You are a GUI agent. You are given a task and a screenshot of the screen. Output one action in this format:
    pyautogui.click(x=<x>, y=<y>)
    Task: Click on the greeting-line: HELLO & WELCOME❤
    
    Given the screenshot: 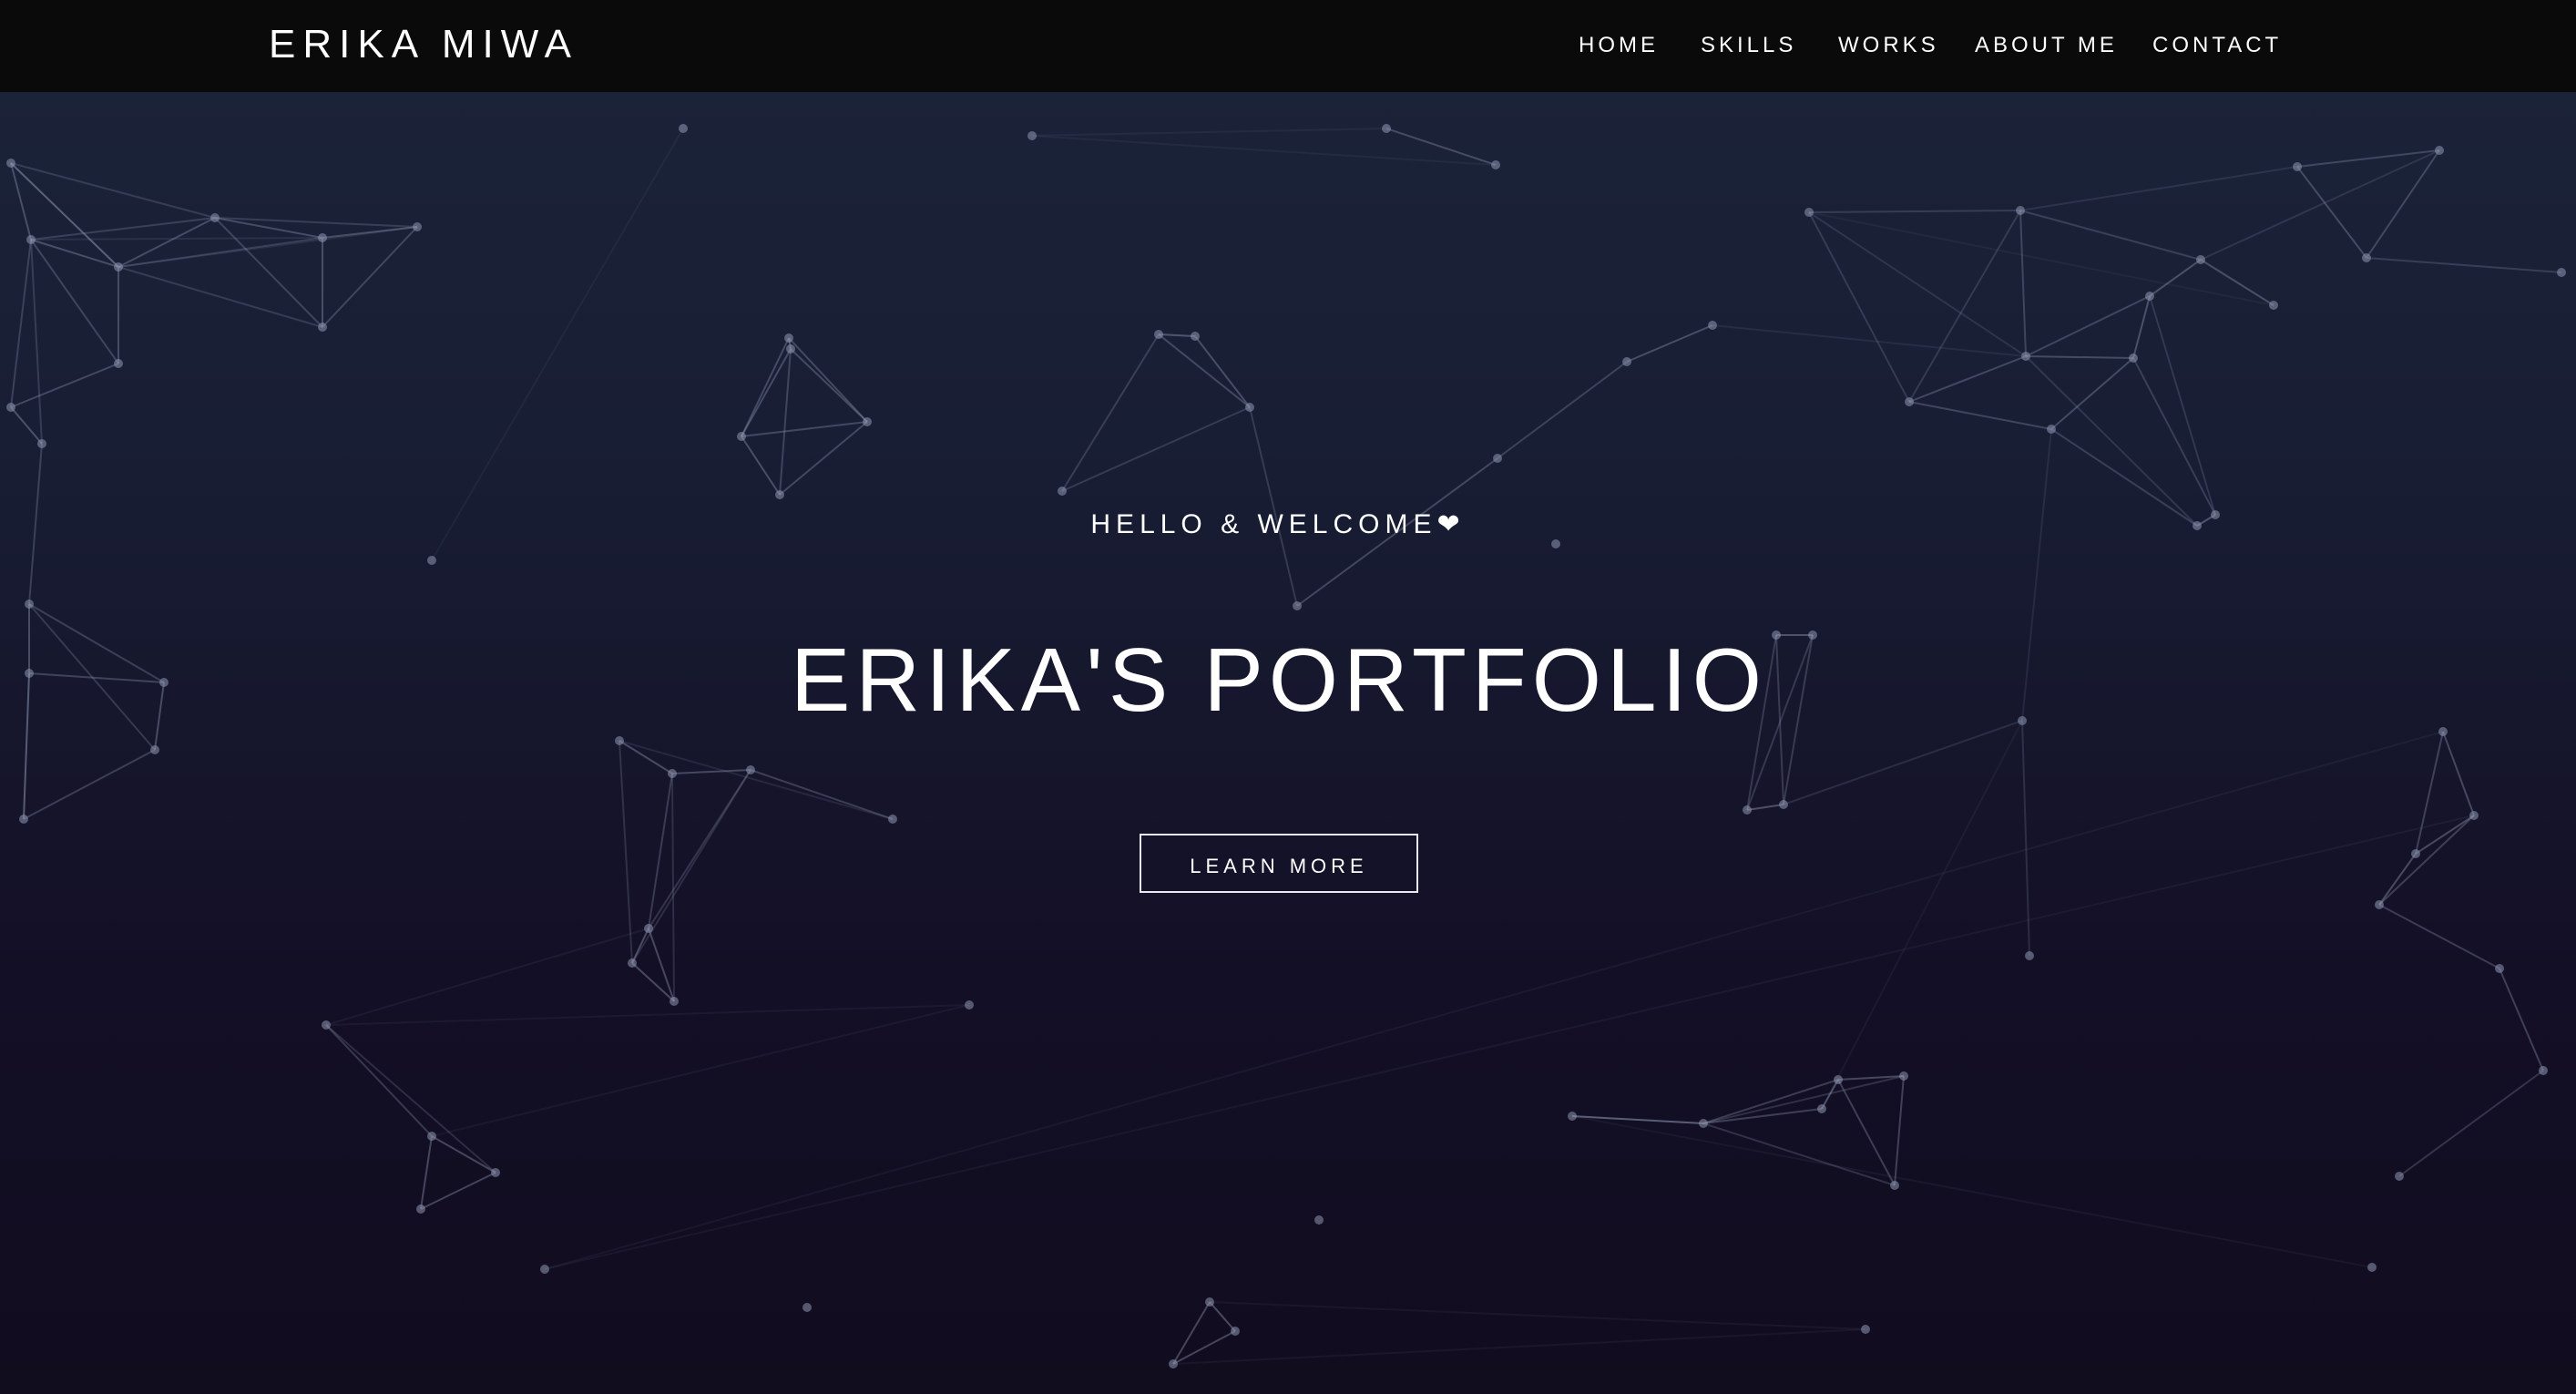 What is the action you would take?
    pyautogui.click(x=1275, y=525)
    